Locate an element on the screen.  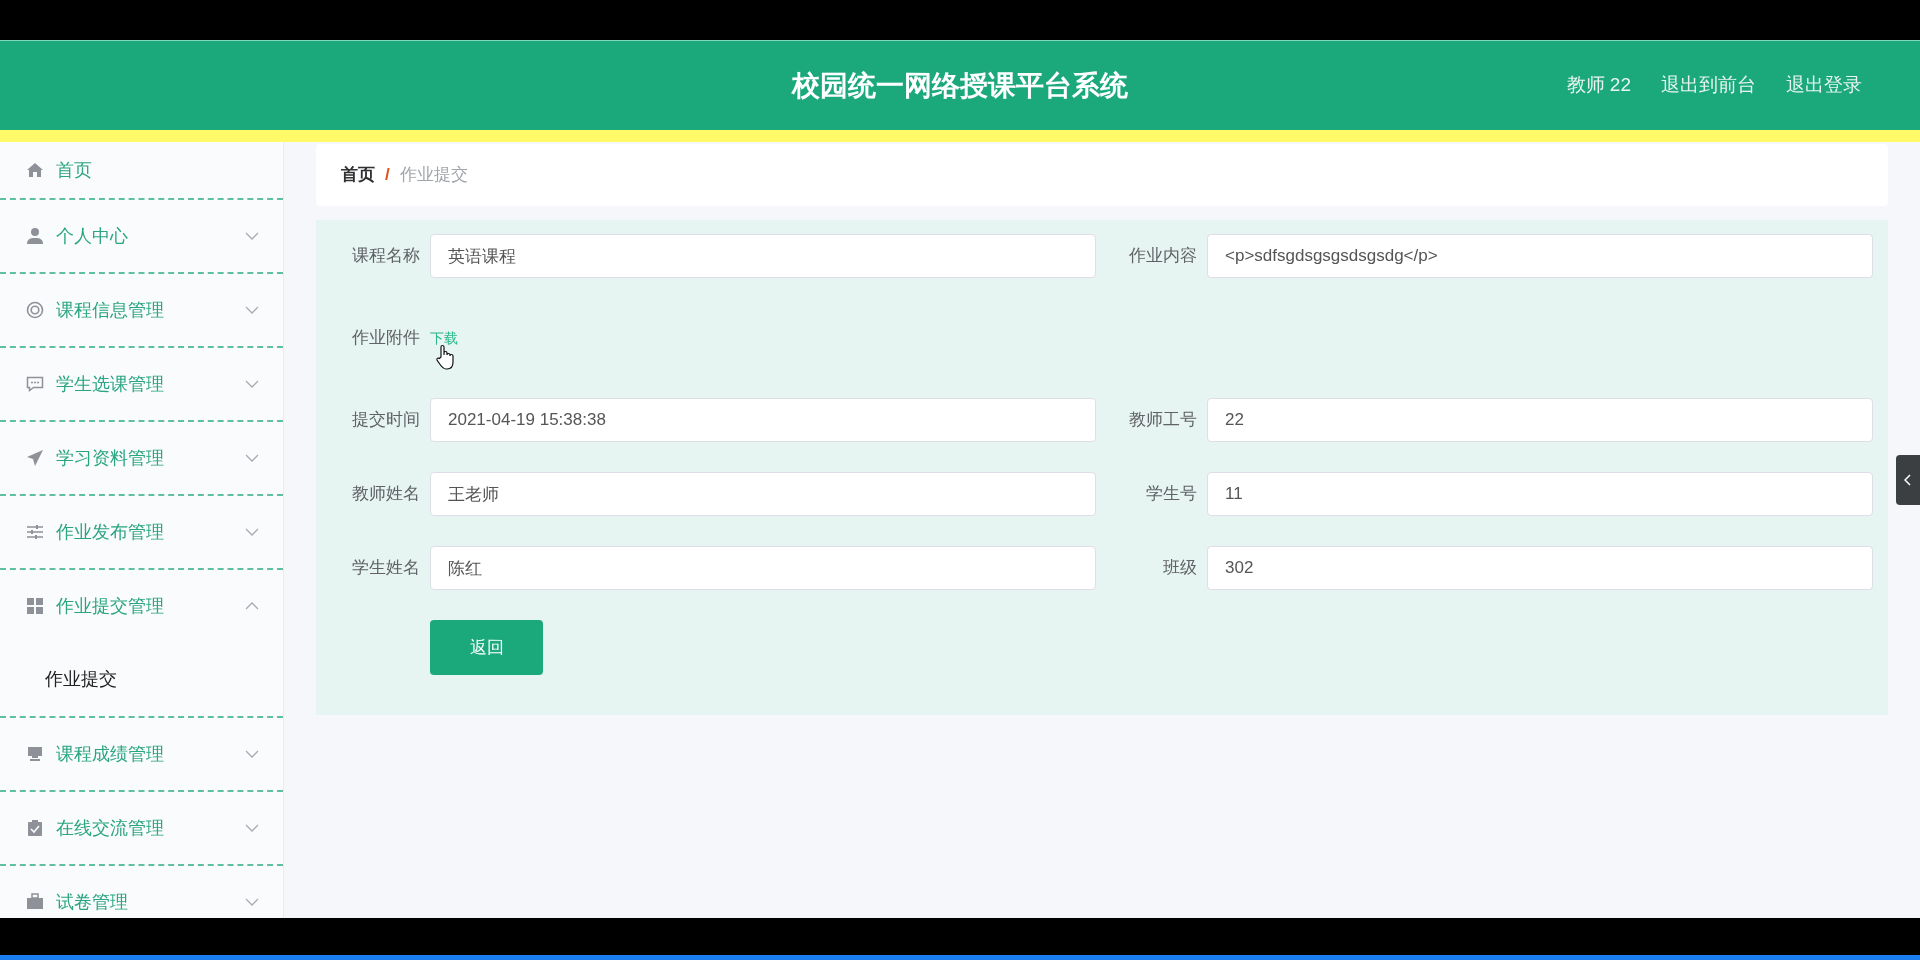
input-field: 陈红 is located at coordinates (763, 568).